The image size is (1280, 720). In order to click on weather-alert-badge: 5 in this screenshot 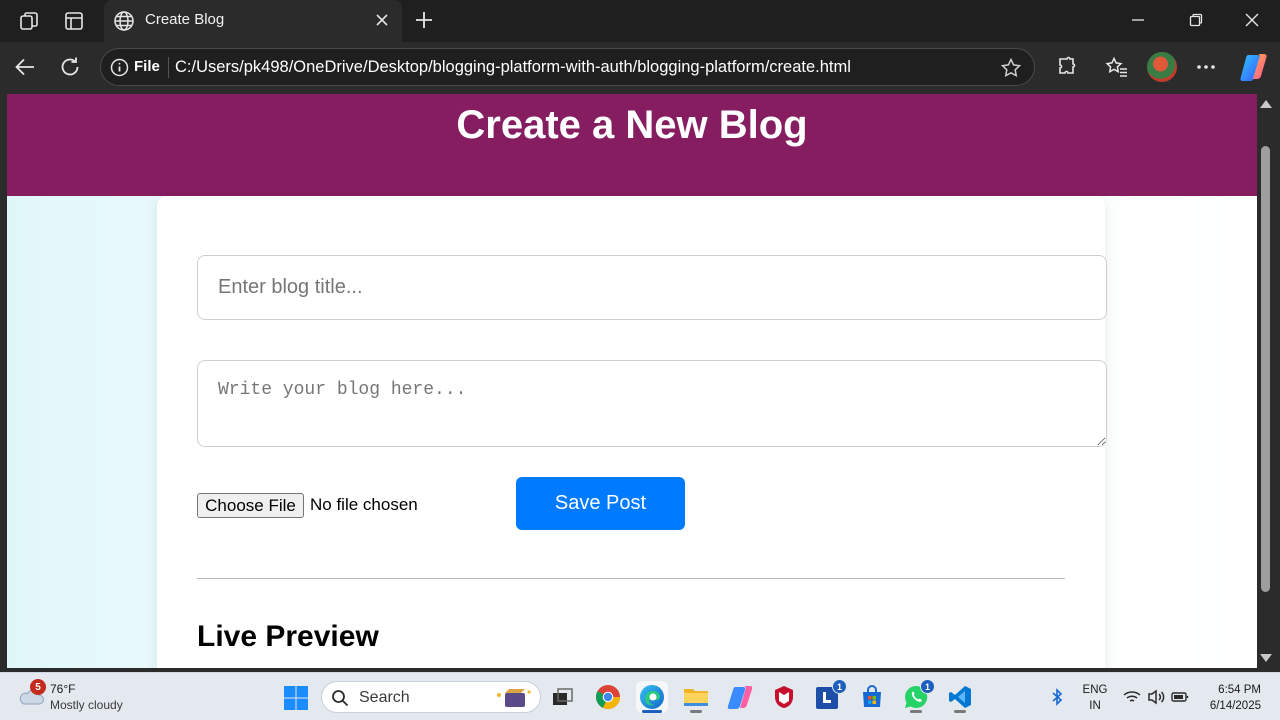, I will do `click(38, 687)`.